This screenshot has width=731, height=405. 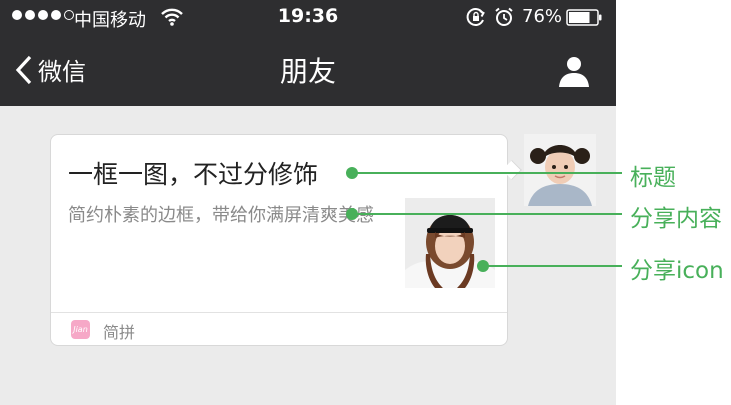 What do you see at coordinates (475, 17) in the screenshot?
I see `rotation-lock-icon` at bounding box center [475, 17].